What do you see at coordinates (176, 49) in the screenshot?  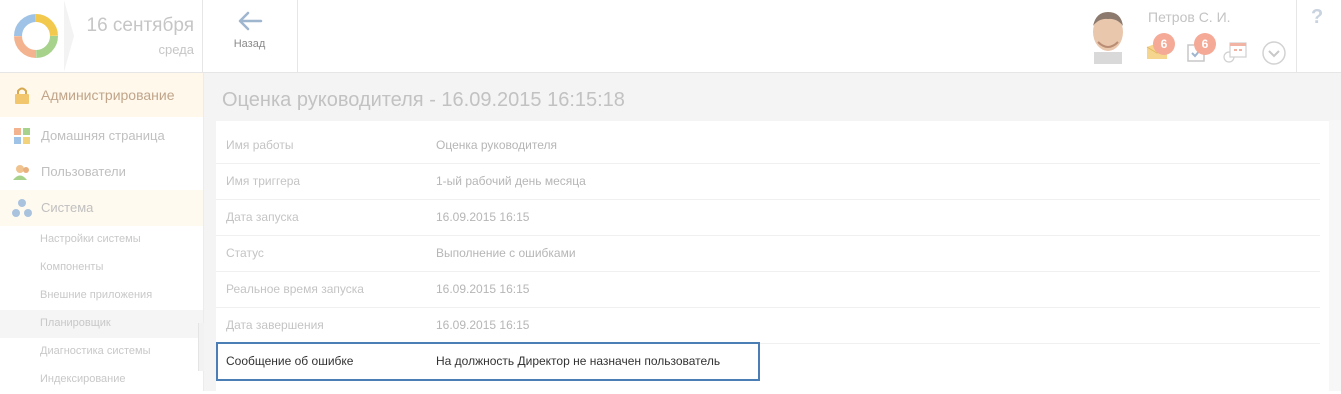 I see `current-weekday: среда` at bounding box center [176, 49].